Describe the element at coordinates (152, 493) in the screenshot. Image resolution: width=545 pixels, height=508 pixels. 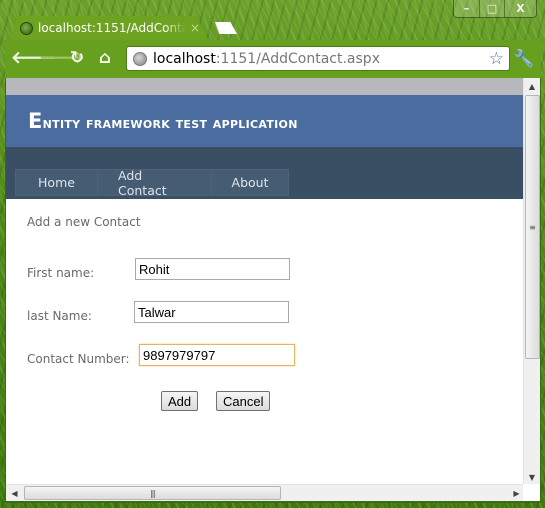
I see `horizontal-scroll-thumb: |||` at that location.